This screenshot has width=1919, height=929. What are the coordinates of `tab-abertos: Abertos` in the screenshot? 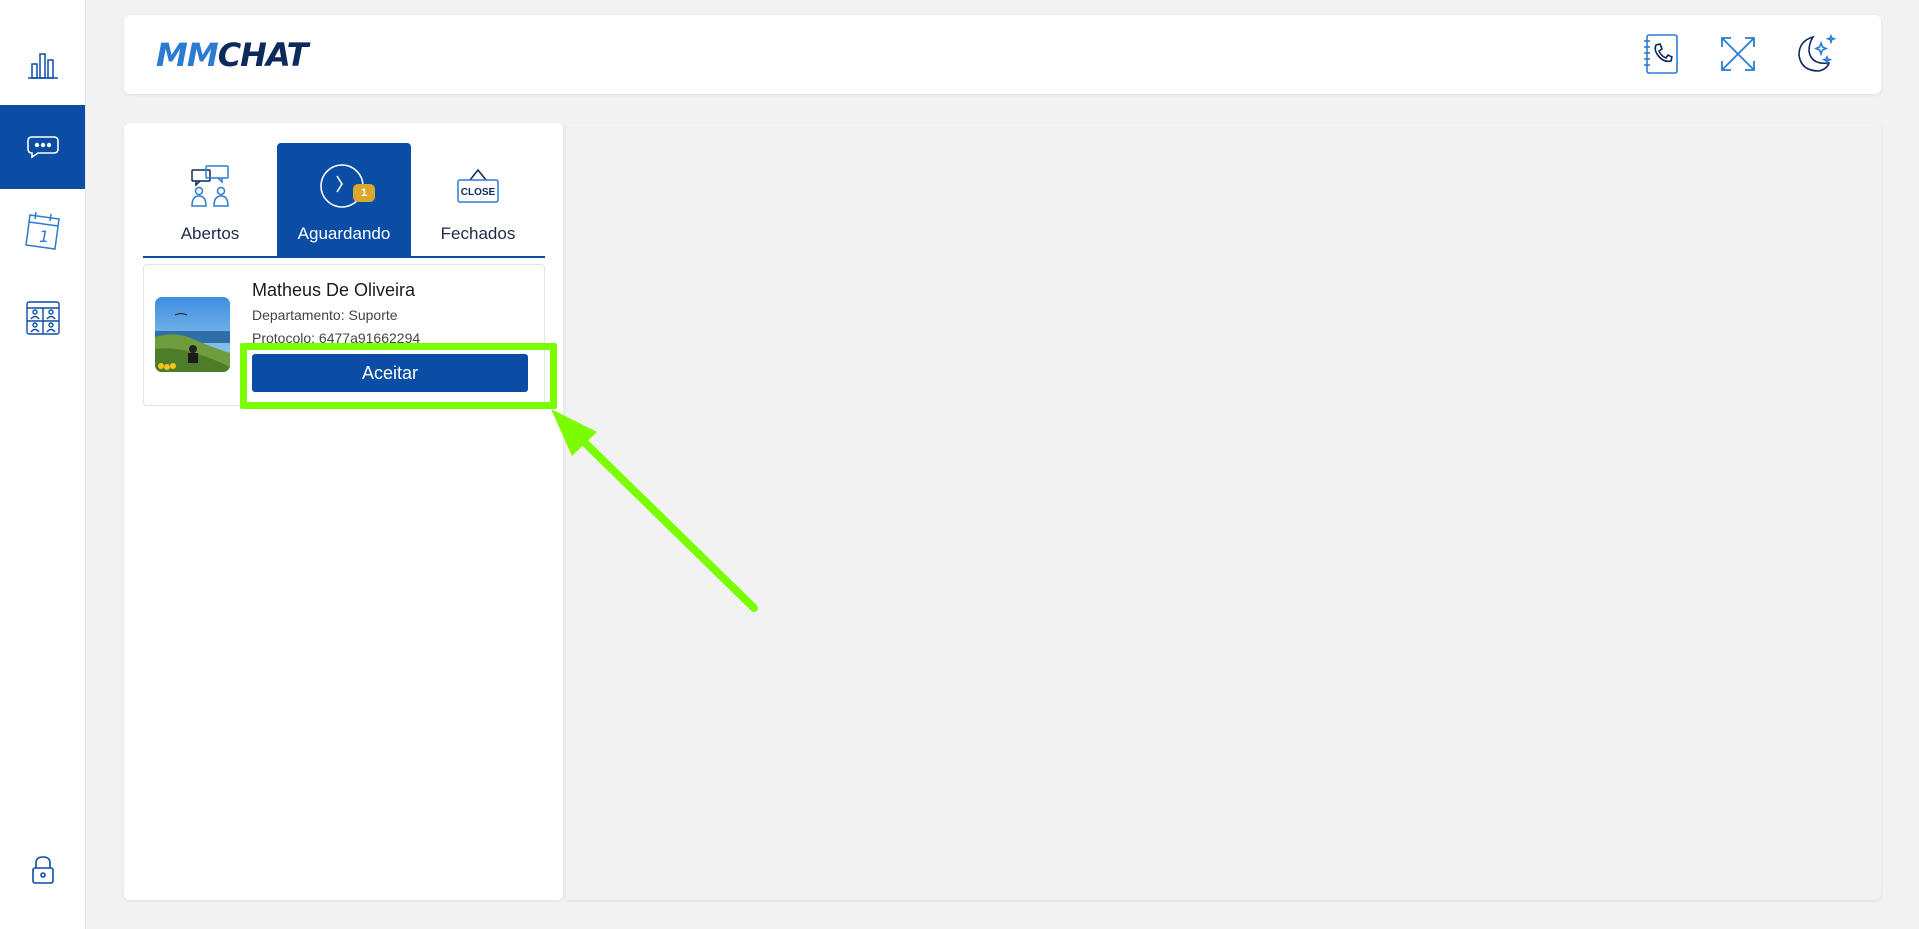 It's located at (210, 199).